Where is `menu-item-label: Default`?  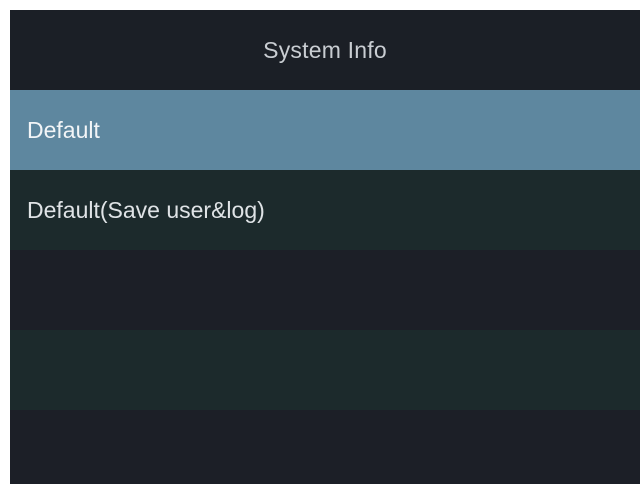 menu-item-label: Default is located at coordinates (63, 129).